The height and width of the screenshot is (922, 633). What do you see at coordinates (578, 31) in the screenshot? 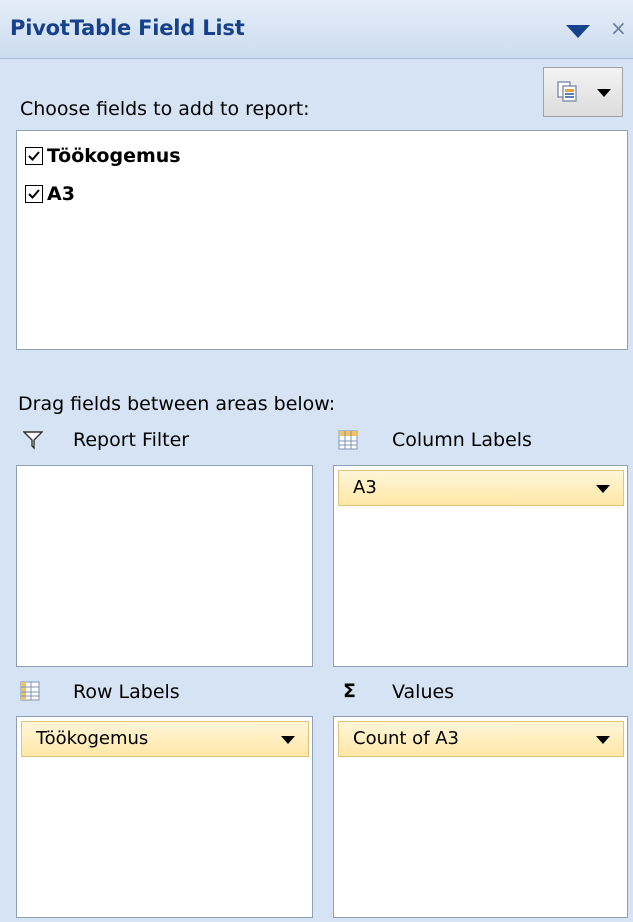
I see `triangle-down-icon` at bounding box center [578, 31].